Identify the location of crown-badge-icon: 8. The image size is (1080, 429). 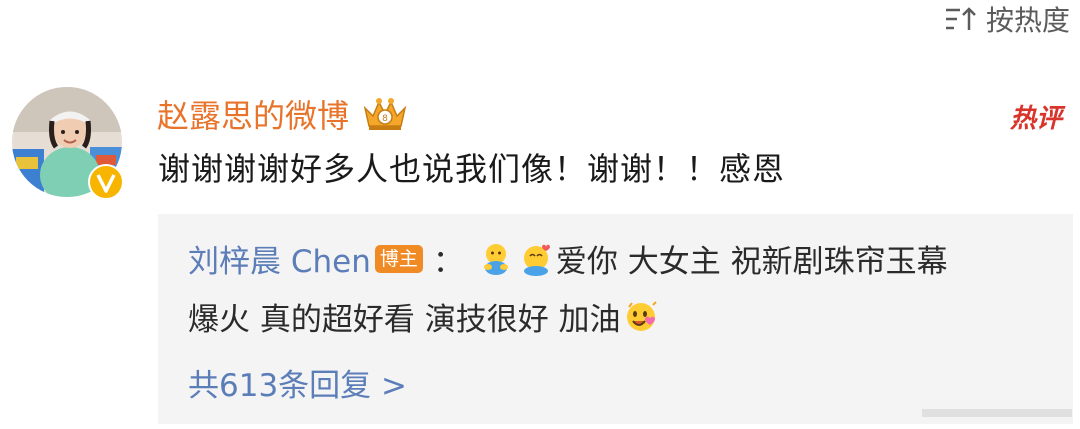
(385, 114).